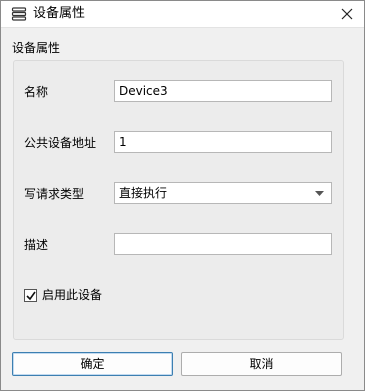 This screenshot has width=365, height=391. I want to click on close-button, so click(347, 14).